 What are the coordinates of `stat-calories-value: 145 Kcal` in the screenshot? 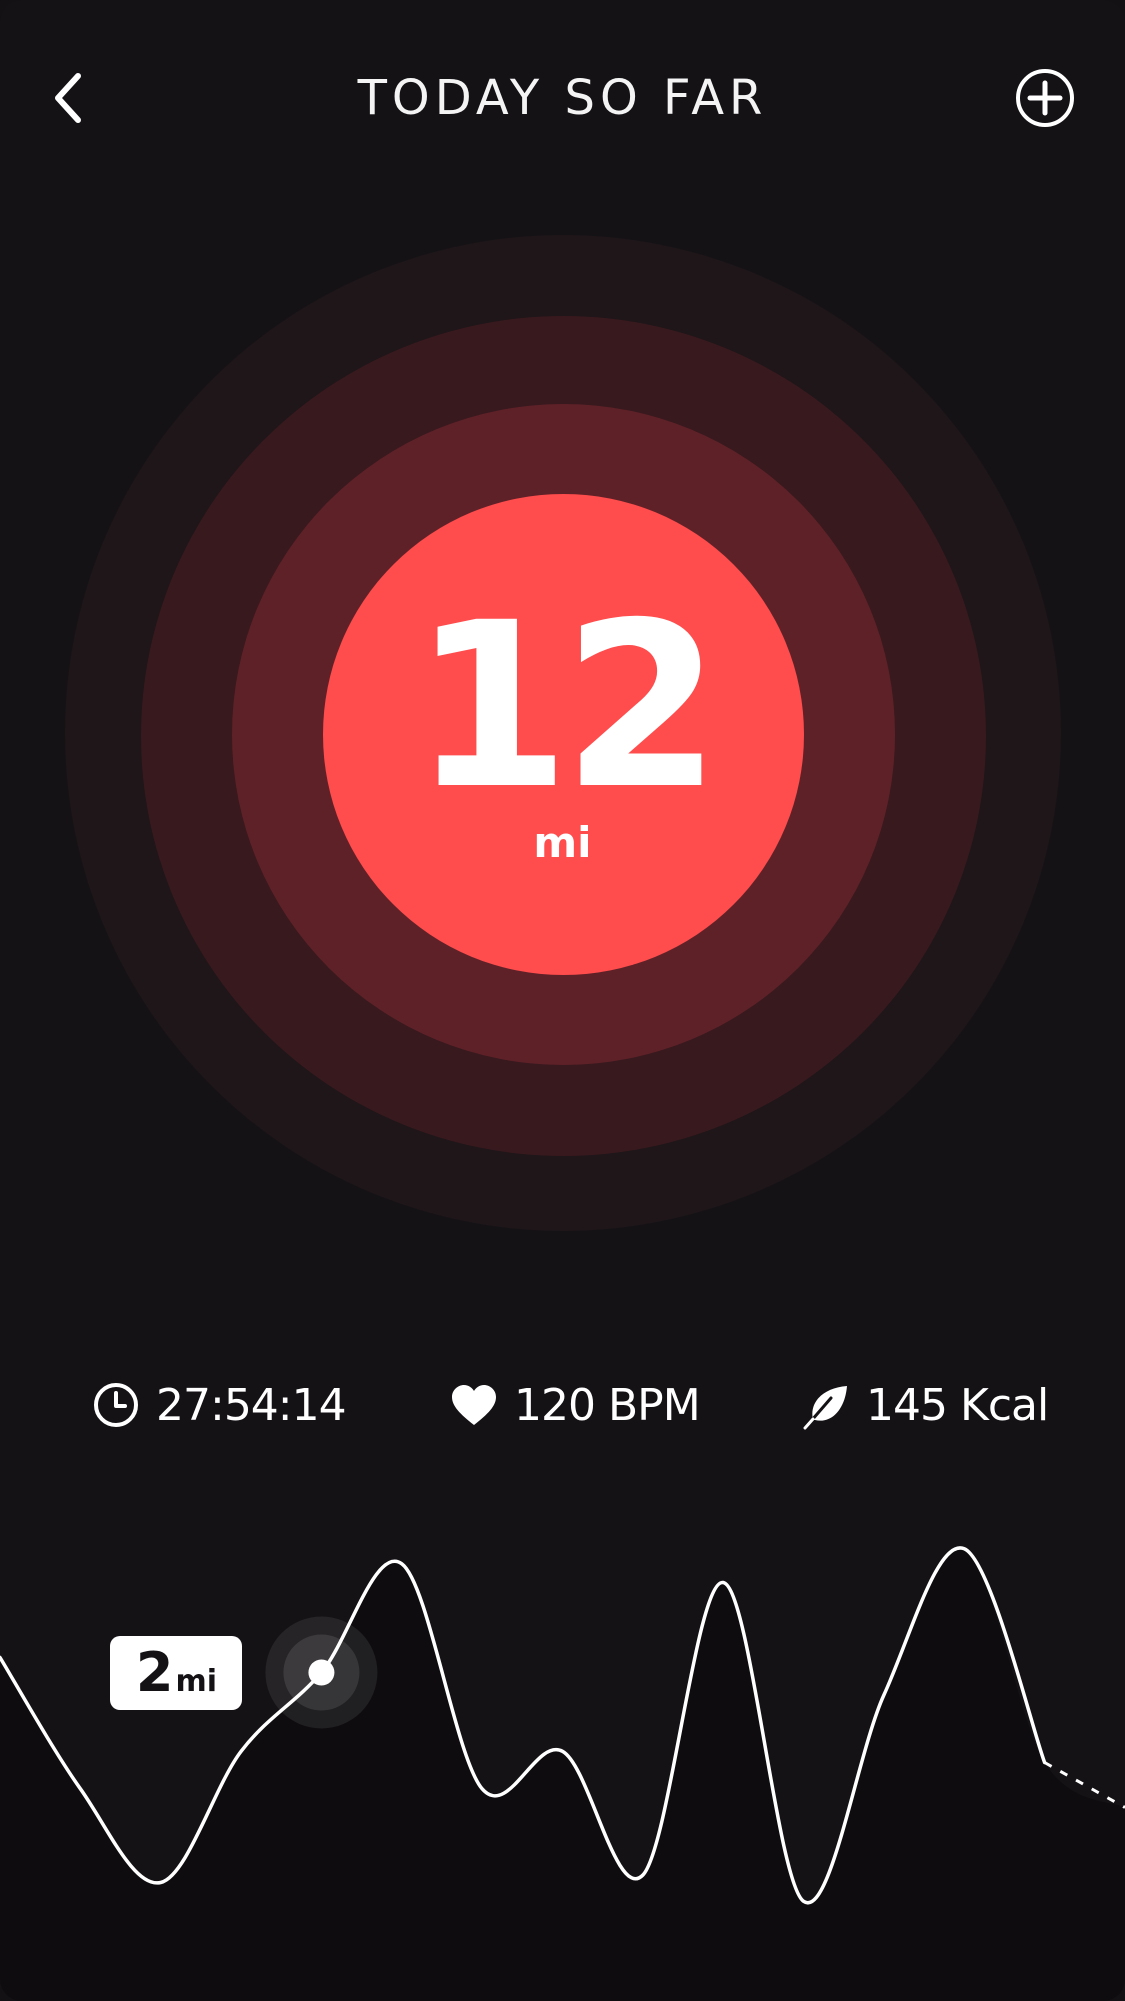 It's located at (957, 1405).